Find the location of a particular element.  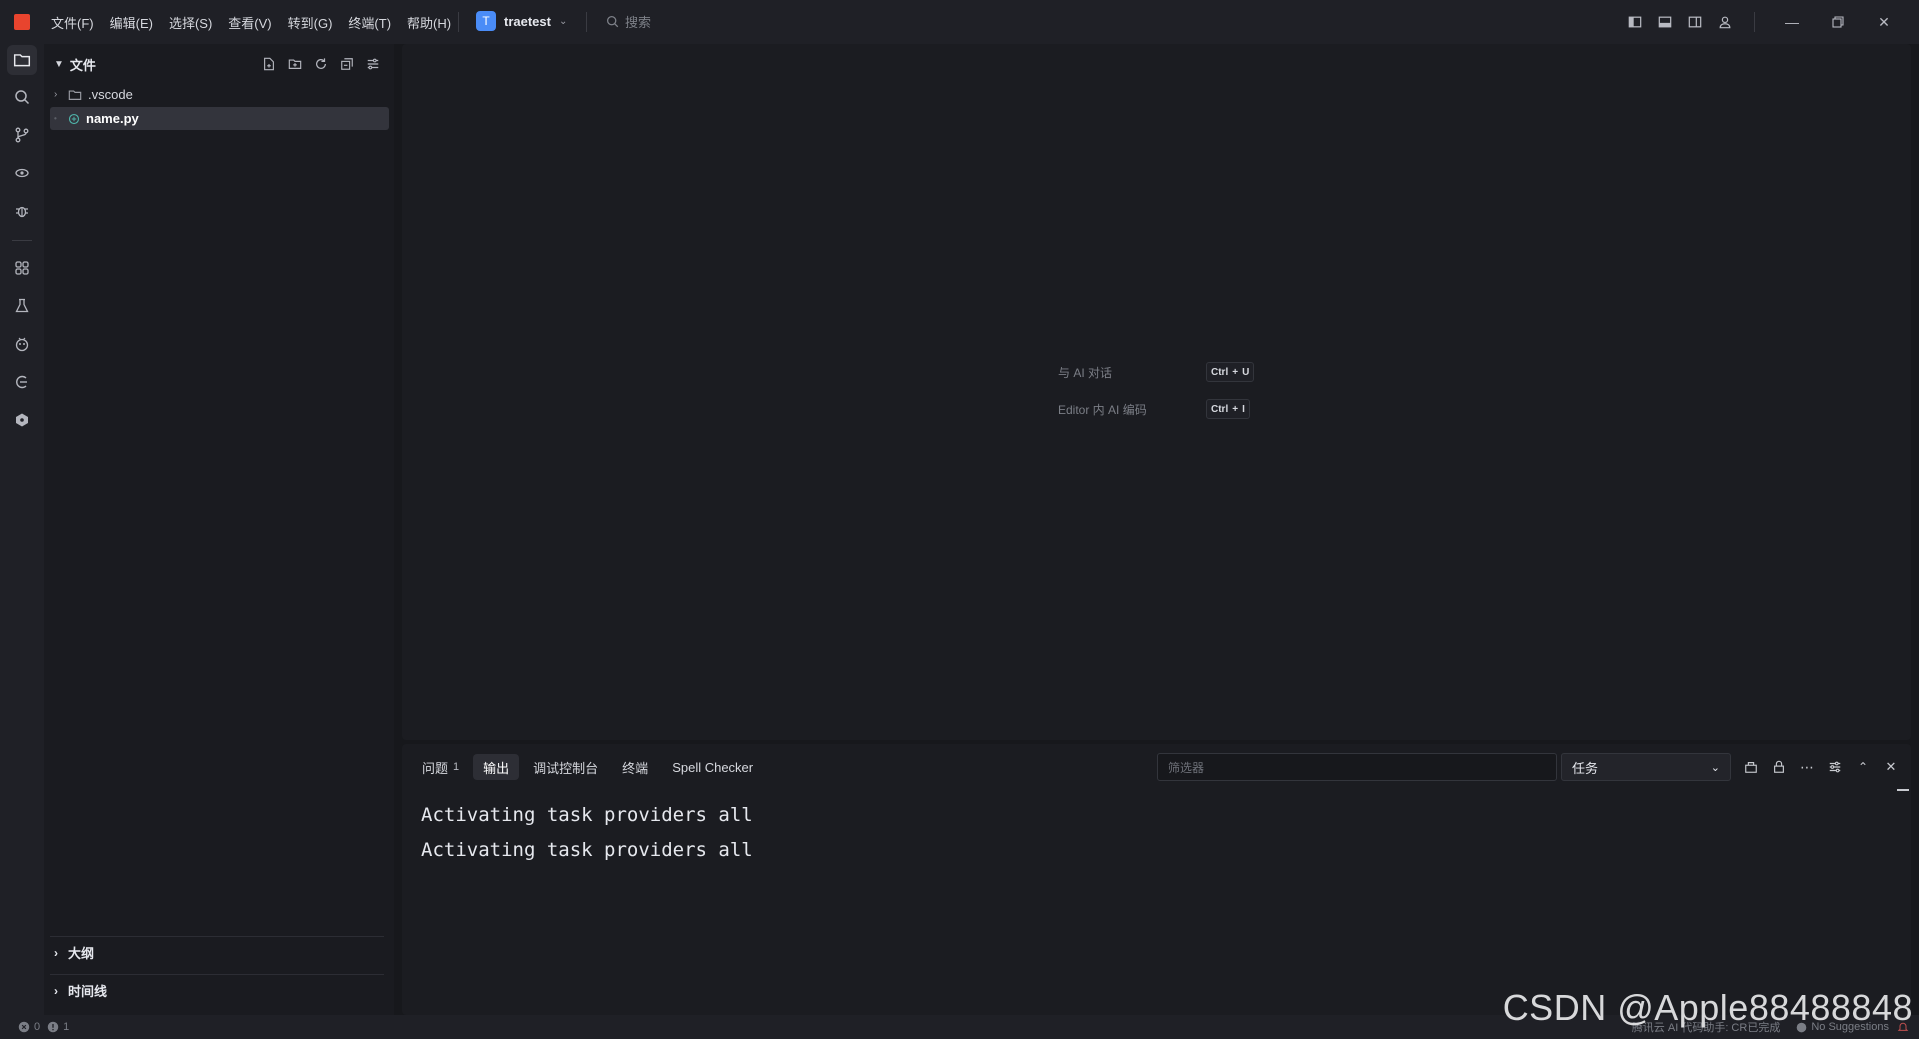

tab-terminal: 终端 is located at coordinates (635, 767).